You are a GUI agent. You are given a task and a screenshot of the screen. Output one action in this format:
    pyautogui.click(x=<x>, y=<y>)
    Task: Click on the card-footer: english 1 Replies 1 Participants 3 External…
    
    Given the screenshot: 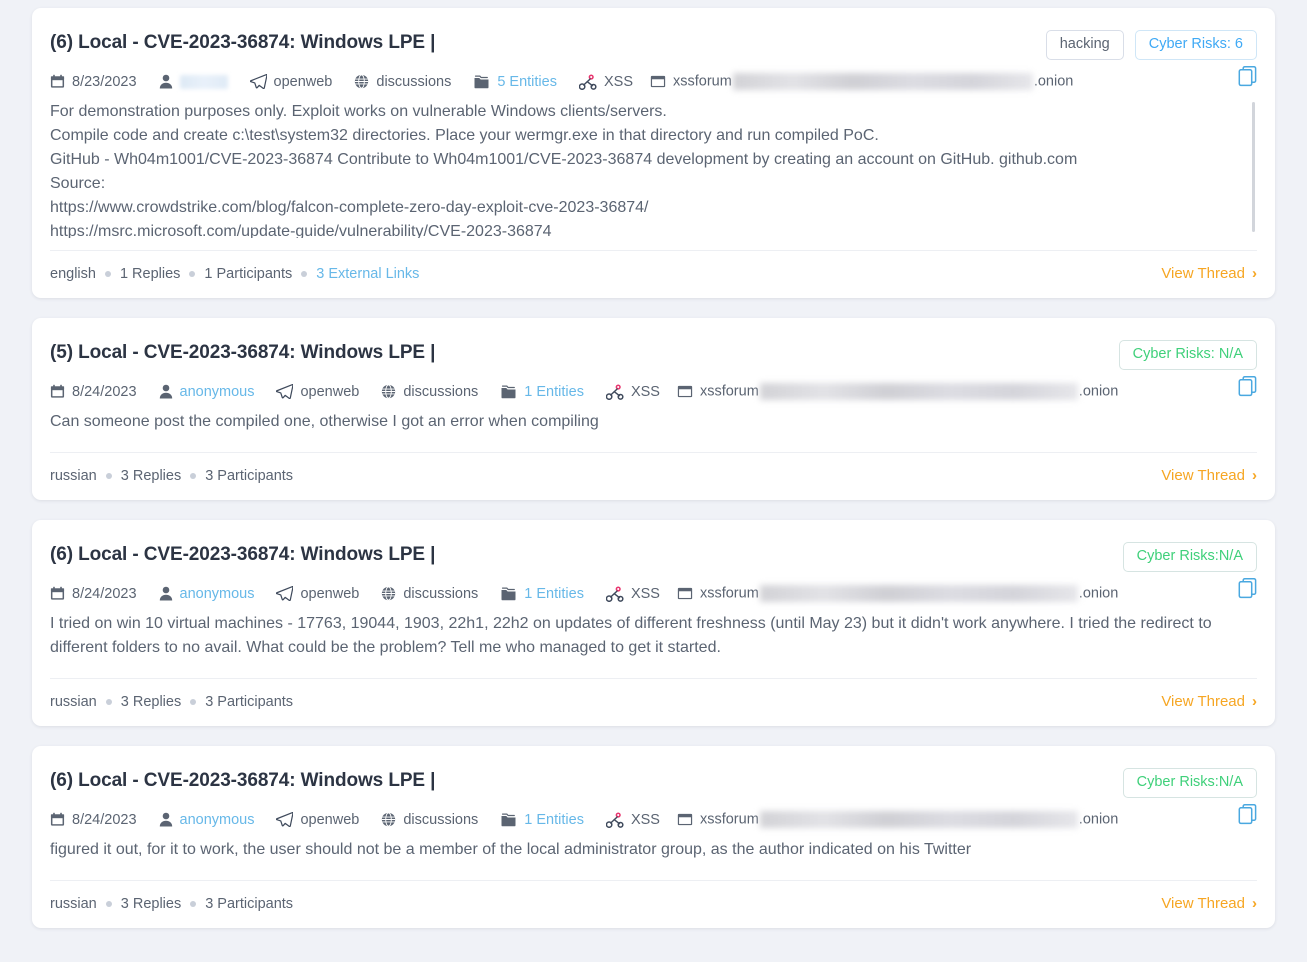 What is the action you would take?
    pyautogui.click(x=653, y=274)
    